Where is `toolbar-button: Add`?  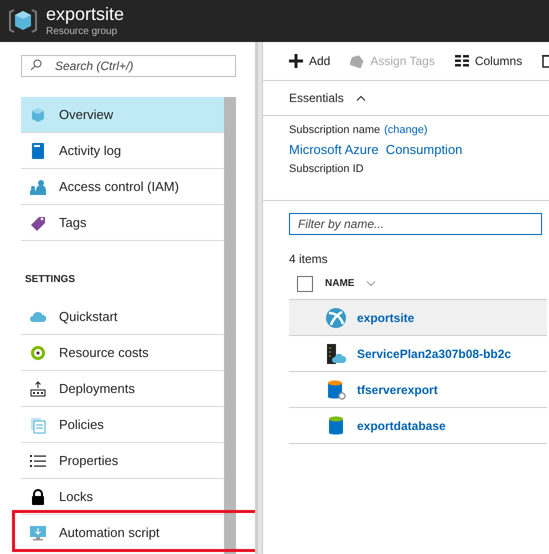
toolbar-button: Add is located at coordinates (309, 61).